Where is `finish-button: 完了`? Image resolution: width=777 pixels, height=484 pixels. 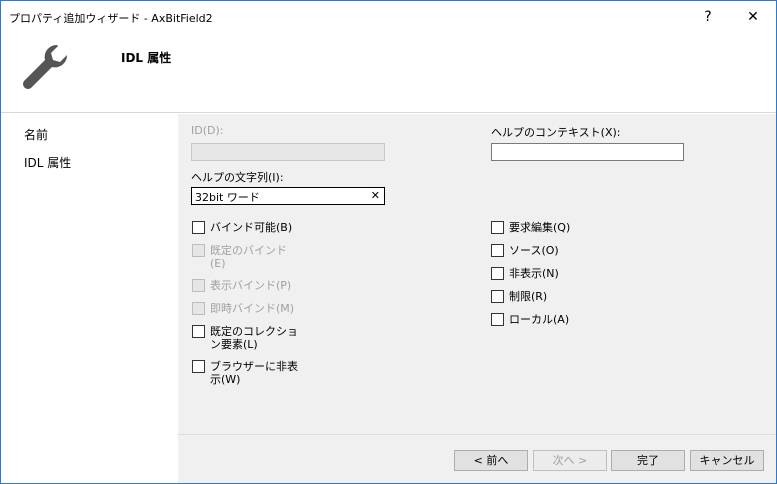
finish-button: 完了 is located at coordinates (648, 460).